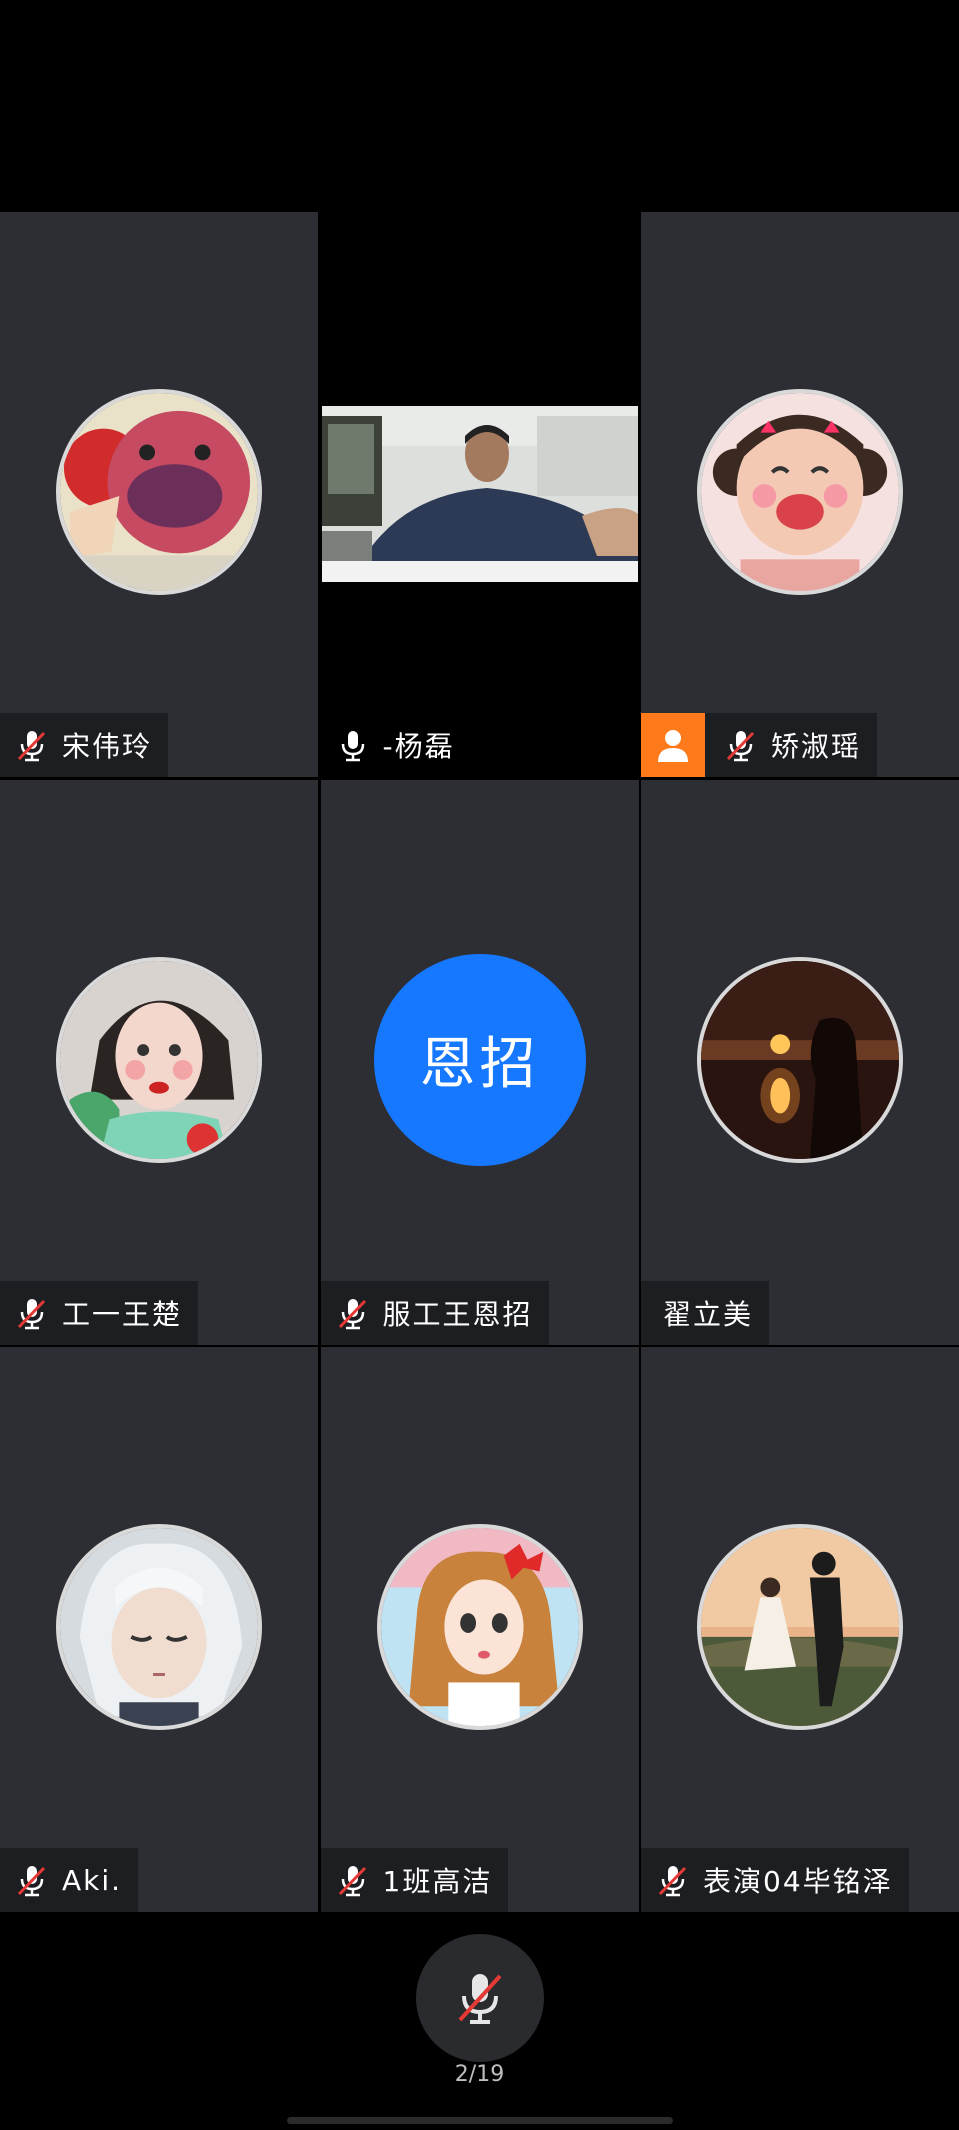  I want to click on participant-name-bar: 工一王楚, so click(99, 1312).